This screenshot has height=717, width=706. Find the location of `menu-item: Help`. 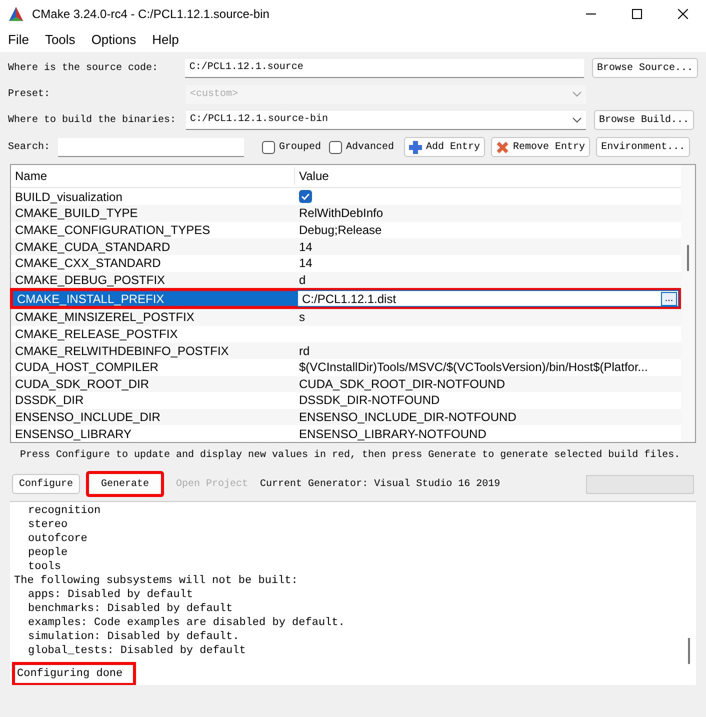

menu-item: Help is located at coordinates (165, 40).